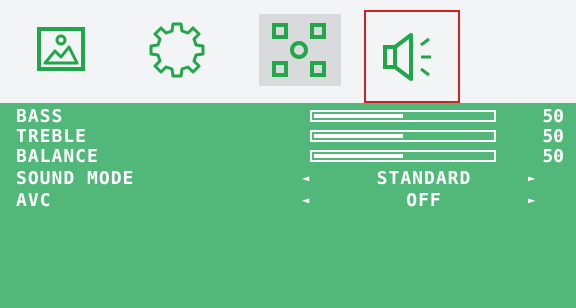 This screenshot has height=308, width=576. What do you see at coordinates (553, 156) in the screenshot?
I see `balance-value: 50` at bounding box center [553, 156].